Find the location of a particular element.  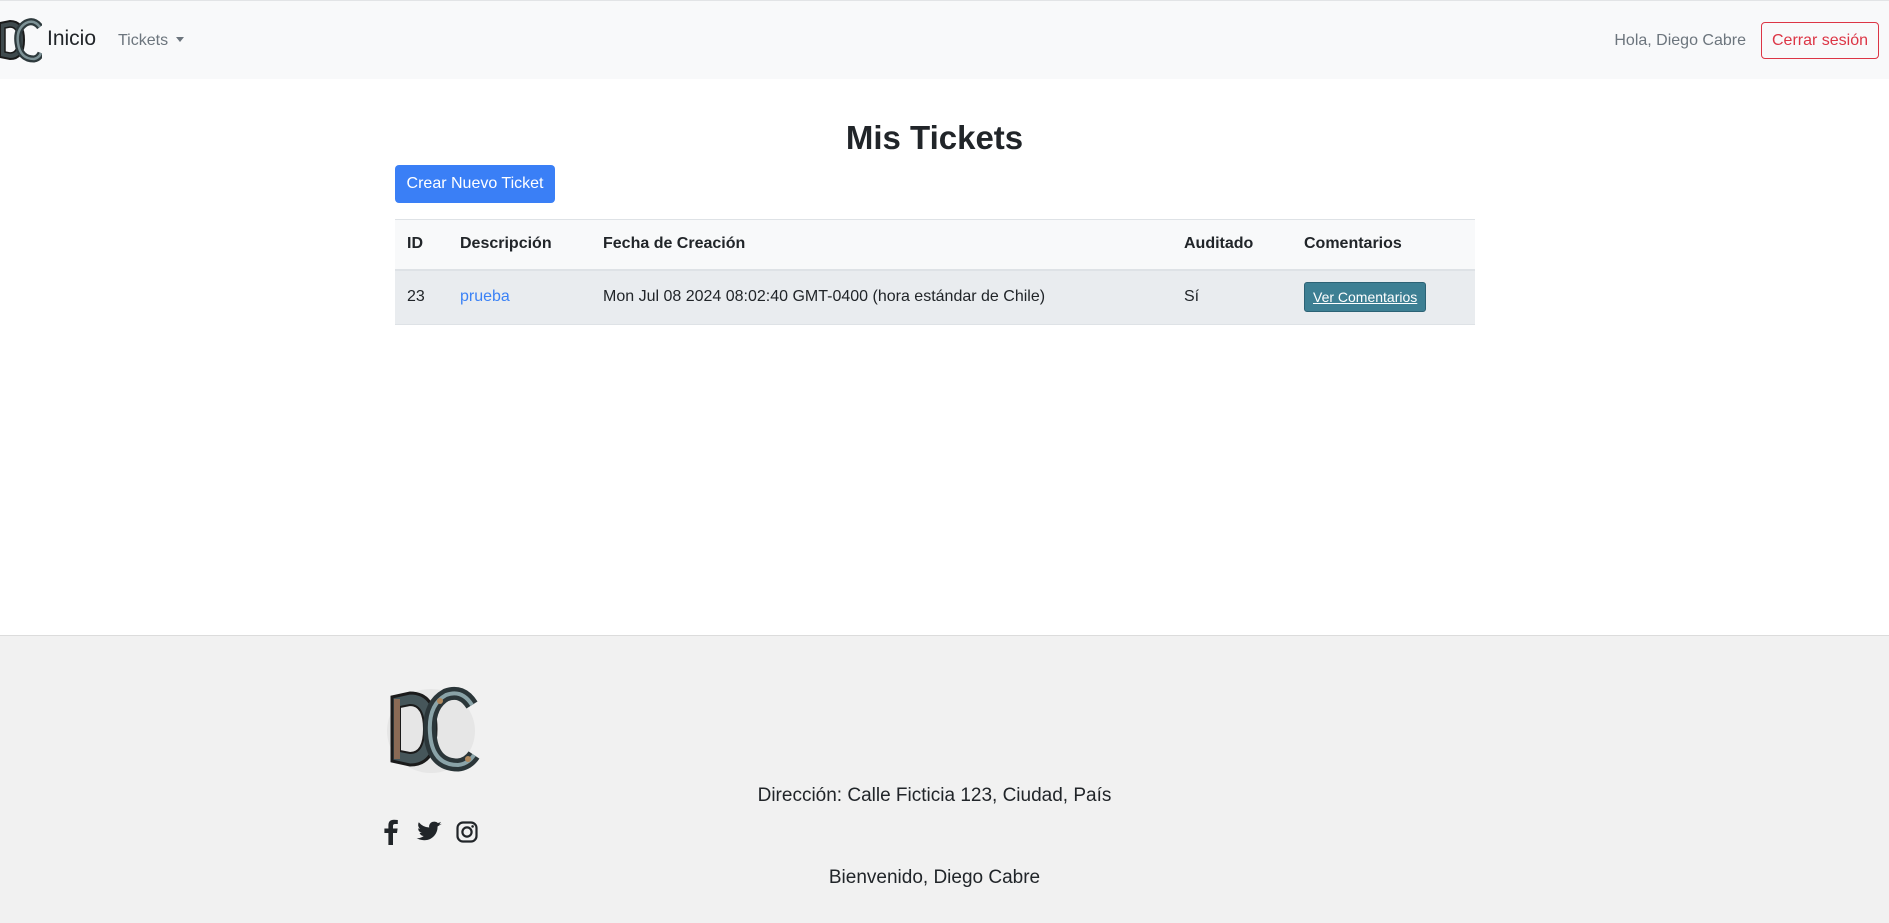

ticket-id: 23 is located at coordinates (416, 297).